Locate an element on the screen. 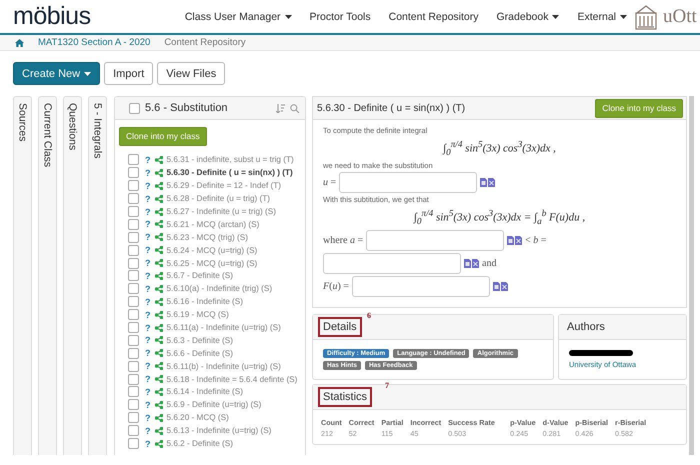 This screenshot has width=700, height=465. question-item: 5.6.19 - MCQ (S) is located at coordinates (197, 315).